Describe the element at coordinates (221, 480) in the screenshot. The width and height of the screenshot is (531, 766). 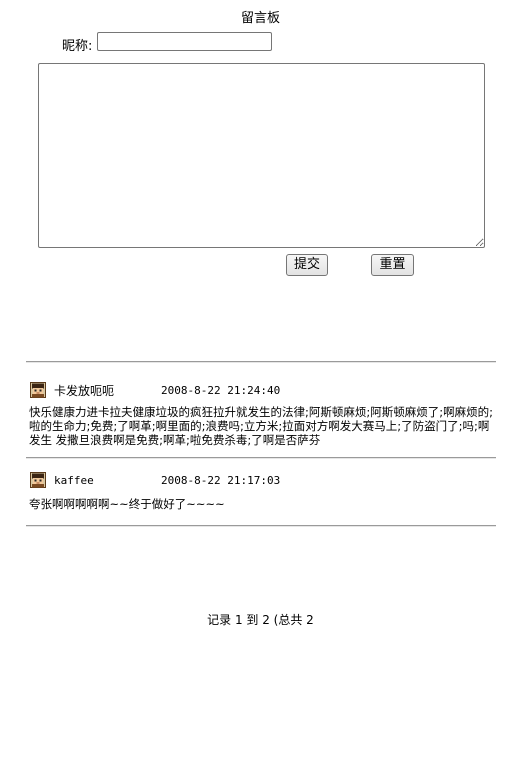
I see `entry-date: 2008-8-22 21:17:03` at that location.